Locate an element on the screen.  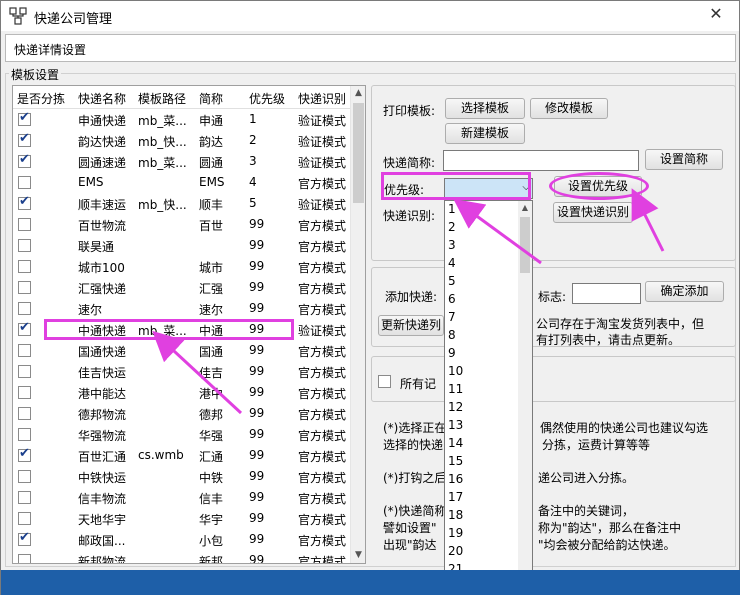
table-row: 天地华宇 华宇 99 官方模式 is located at coordinates (183, 518).